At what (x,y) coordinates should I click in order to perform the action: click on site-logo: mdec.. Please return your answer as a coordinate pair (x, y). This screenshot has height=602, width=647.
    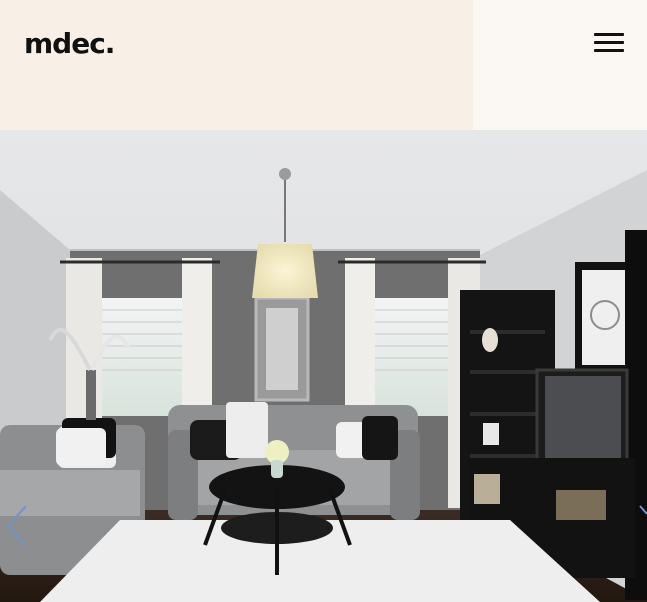
    Looking at the image, I should click on (69, 44).